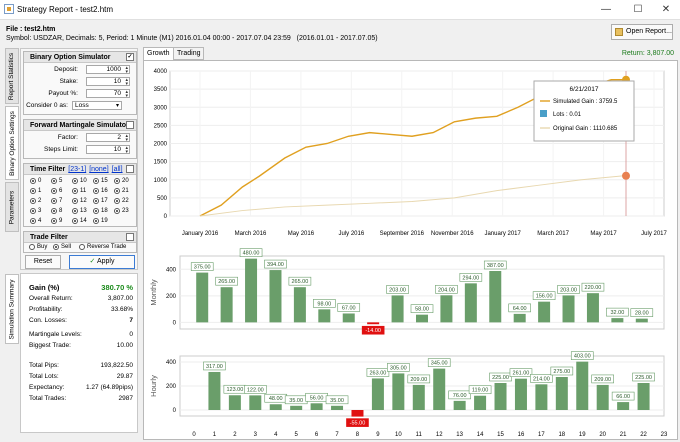 This screenshot has height=442, width=680. What do you see at coordinates (56, 201) in the screenshot?
I see `hour-radio-7: 7` at bounding box center [56, 201].